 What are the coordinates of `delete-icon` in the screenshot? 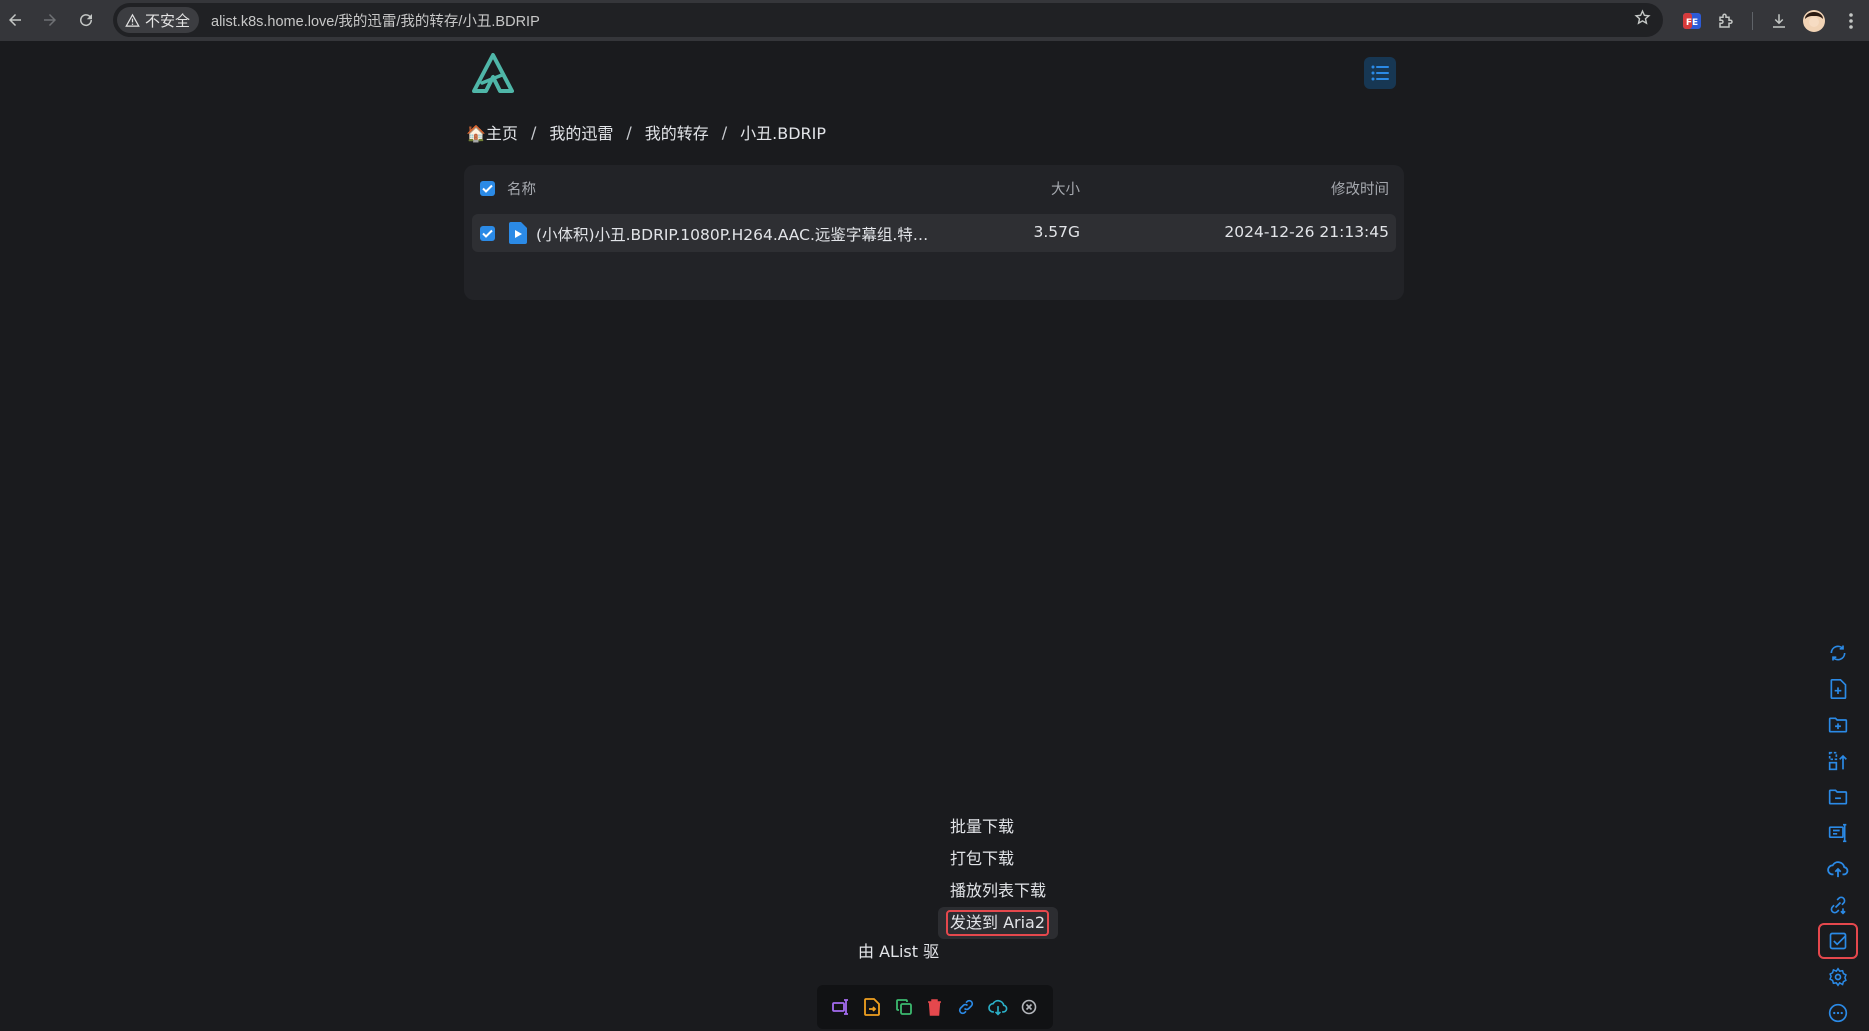 It's located at (935, 1007).